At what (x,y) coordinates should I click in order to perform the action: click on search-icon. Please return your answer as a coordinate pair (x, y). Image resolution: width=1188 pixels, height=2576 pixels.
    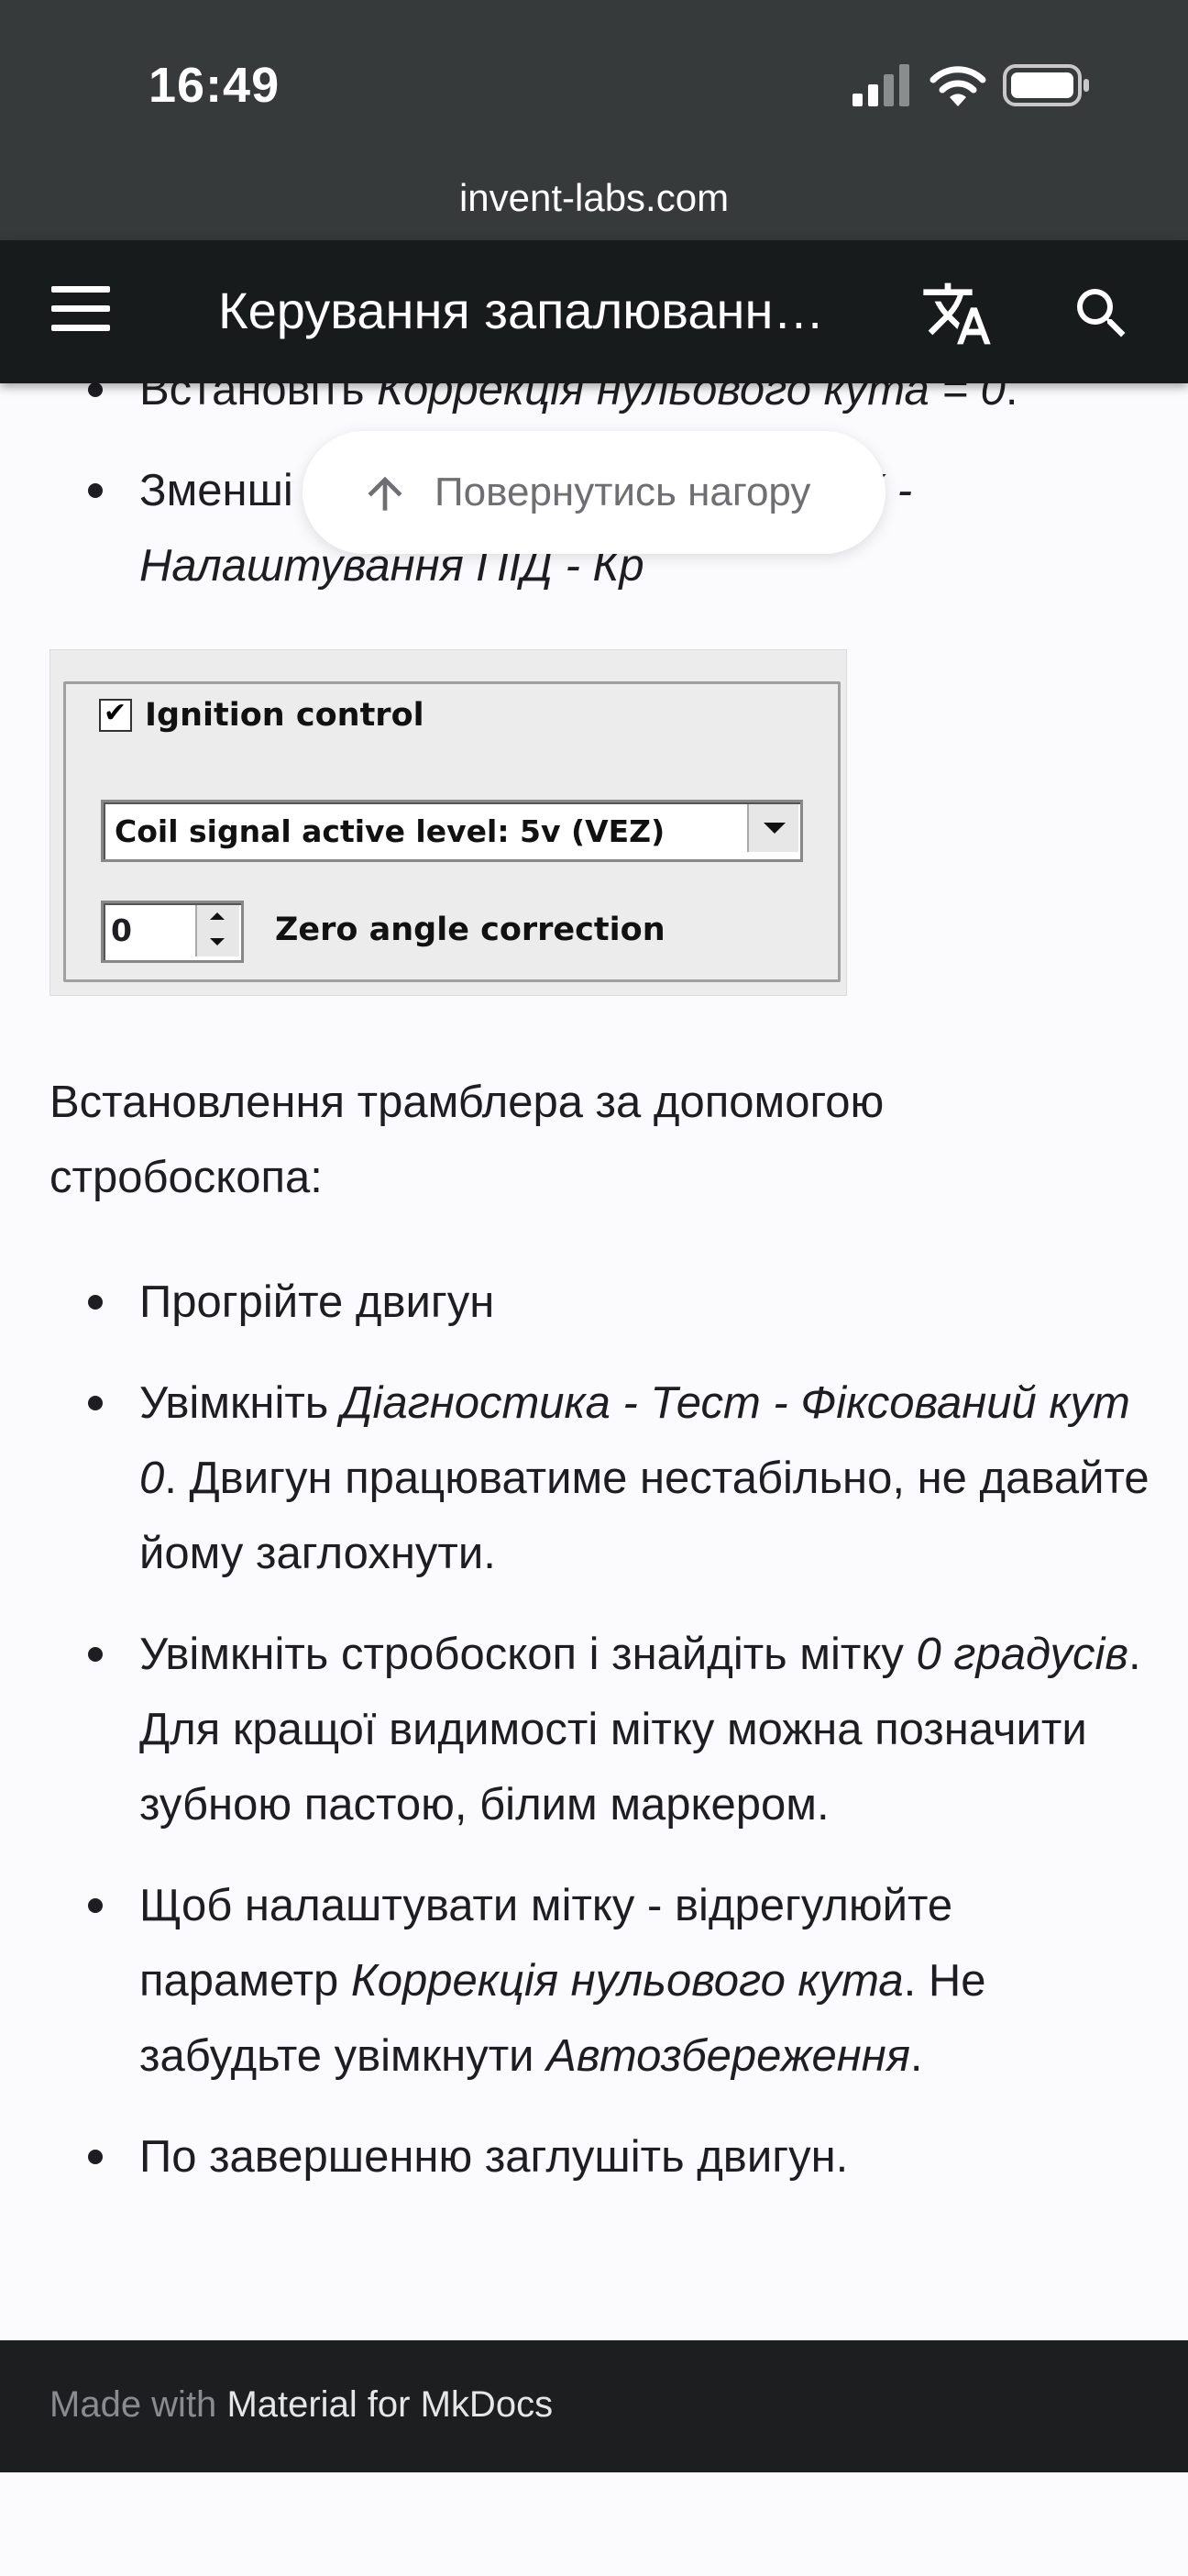
    Looking at the image, I should click on (1102, 314).